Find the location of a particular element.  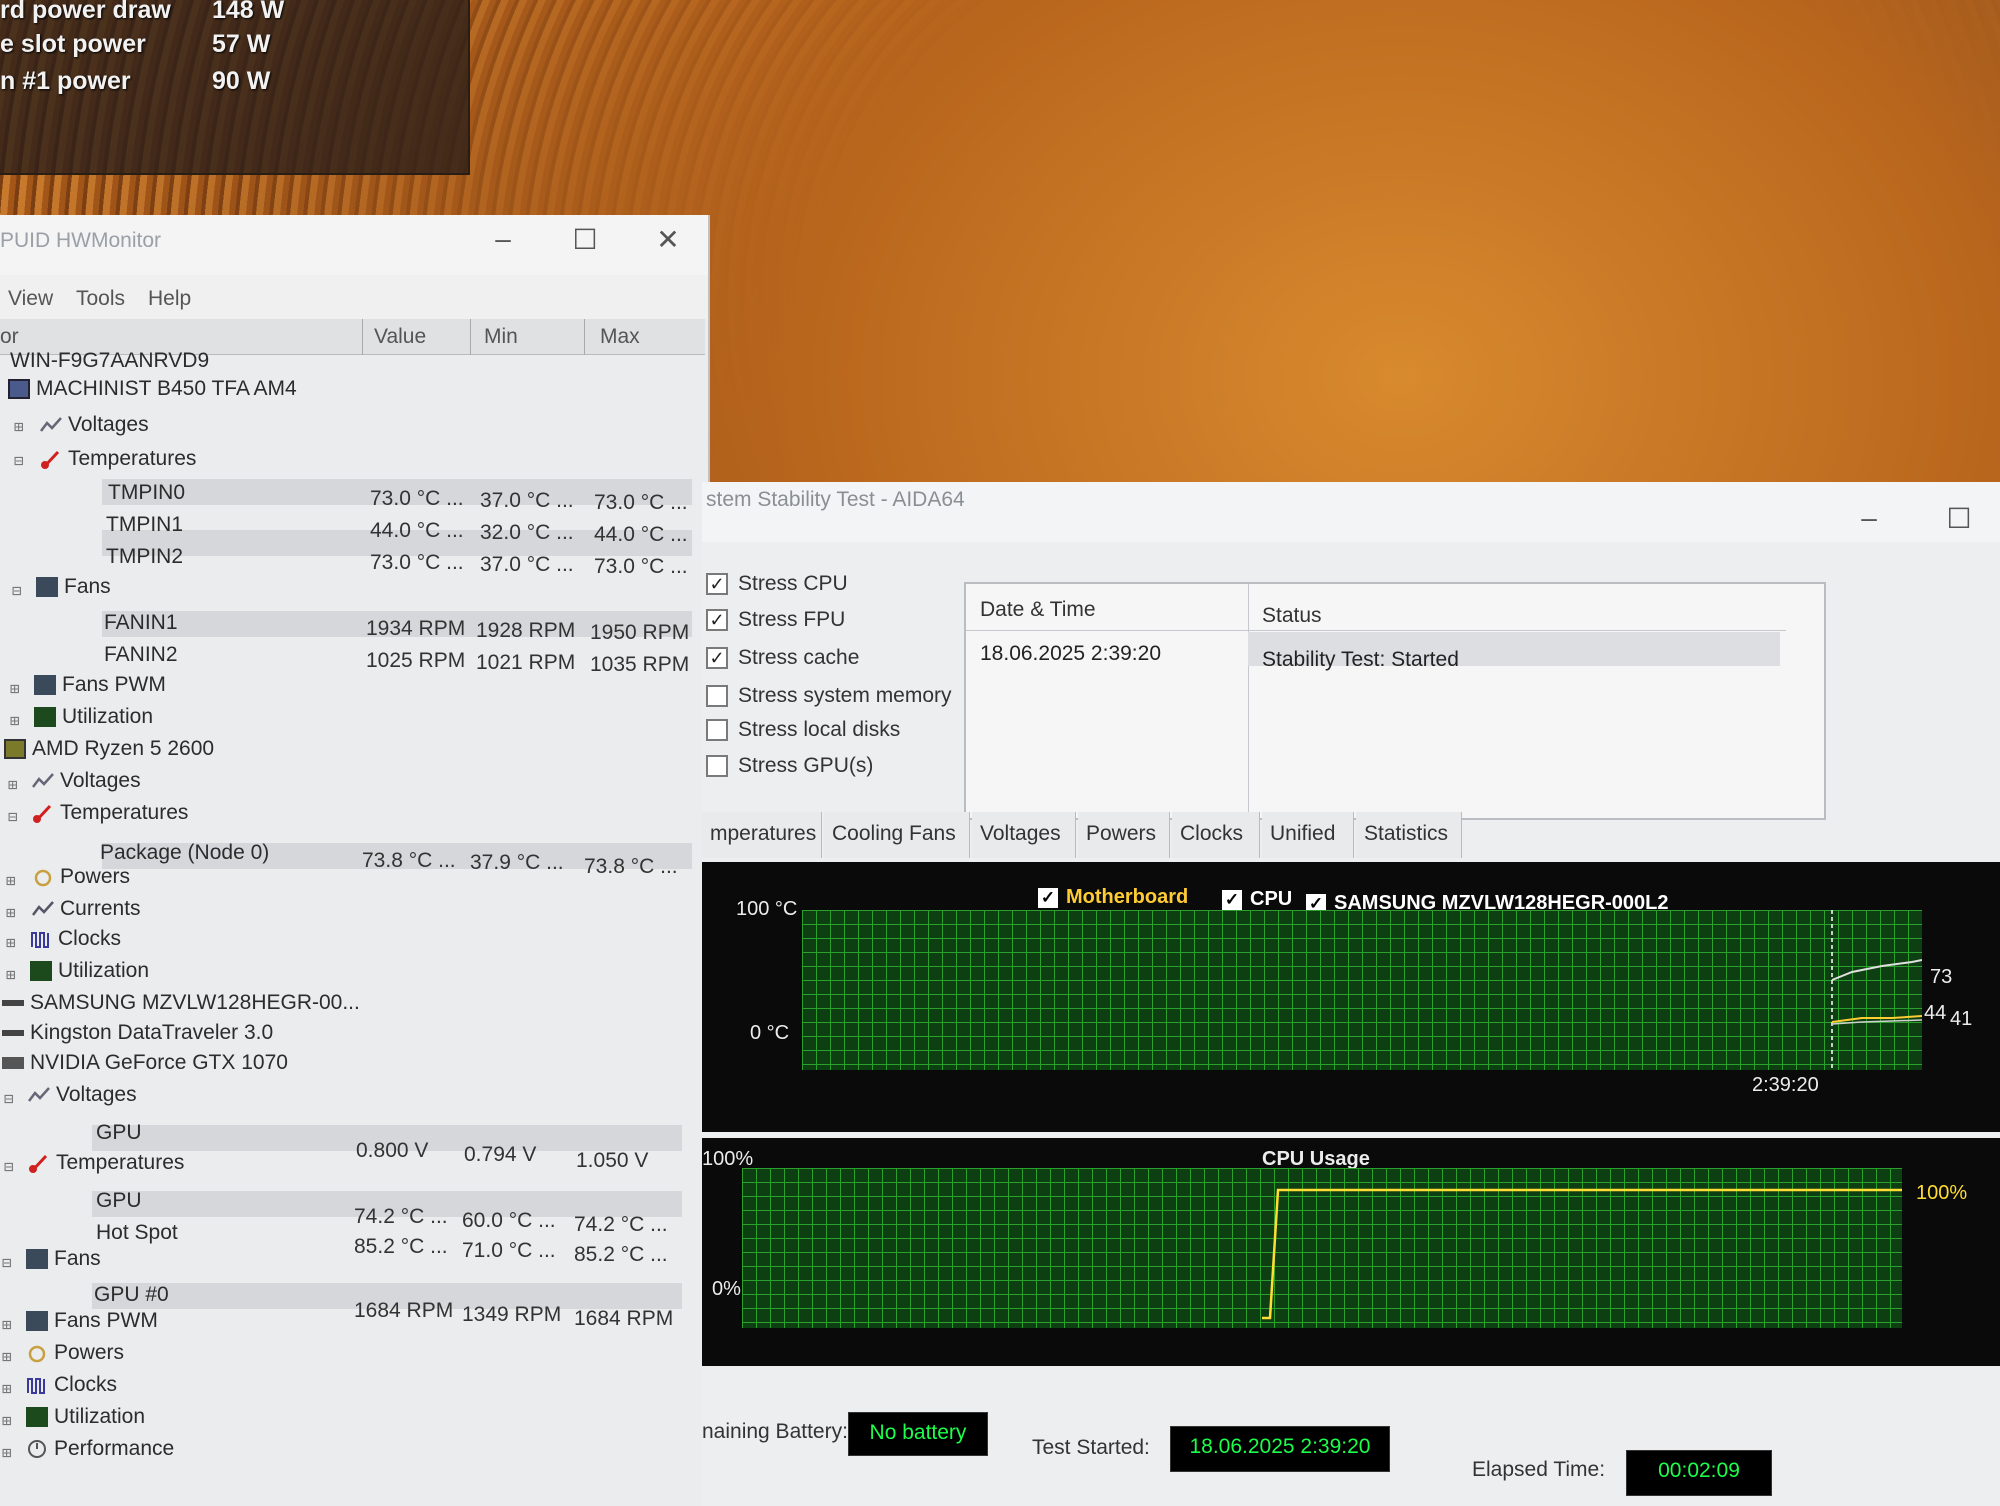

stress-cpu-checkbox: ✓ Stress CPU is located at coordinates (777, 584).